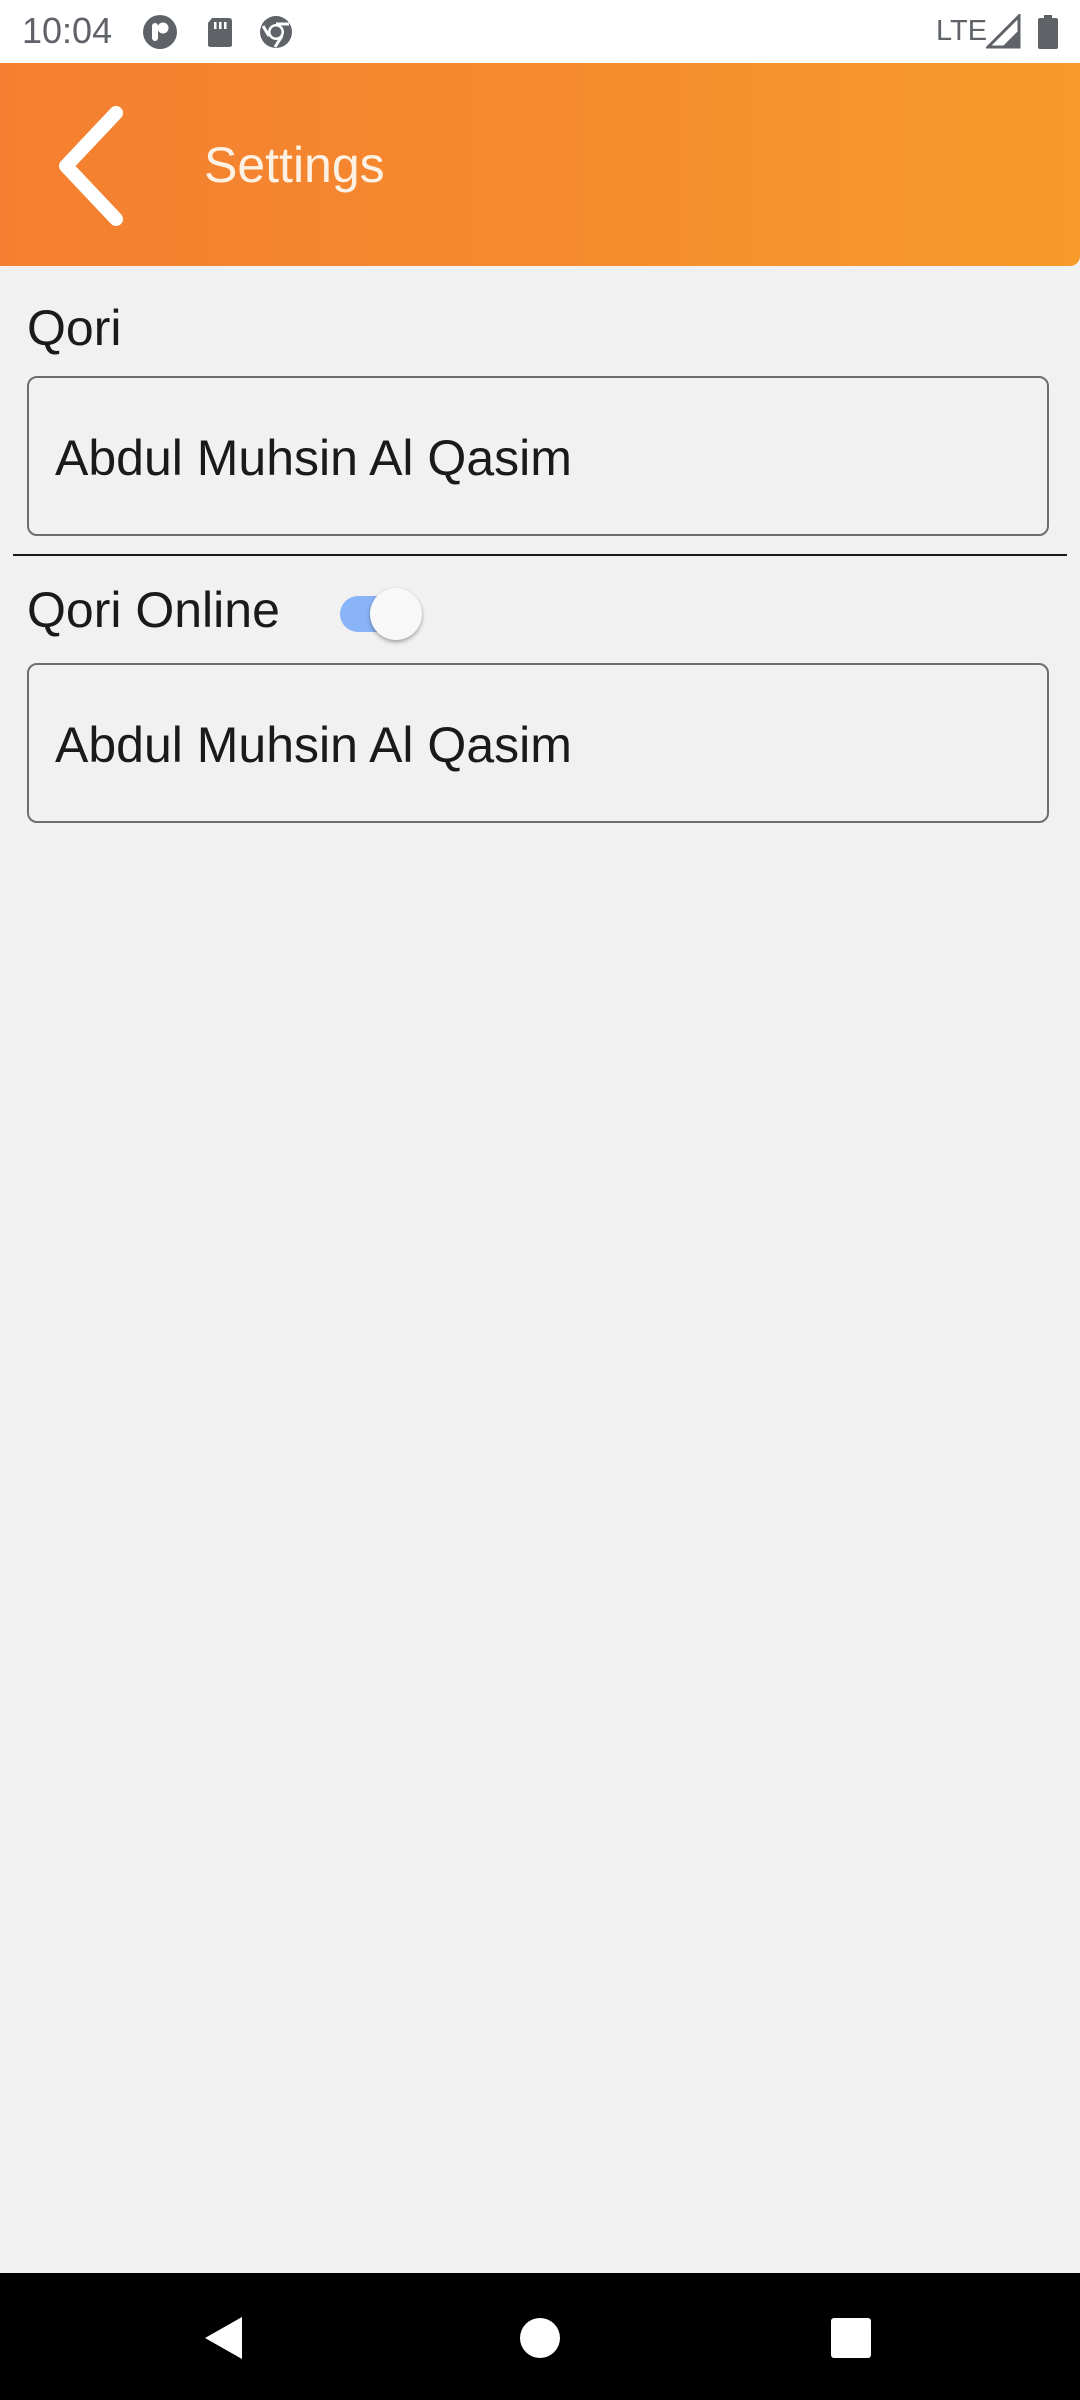  Describe the element at coordinates (74, 328) in the screenshot. I see `qori-label: Qori` at that location.